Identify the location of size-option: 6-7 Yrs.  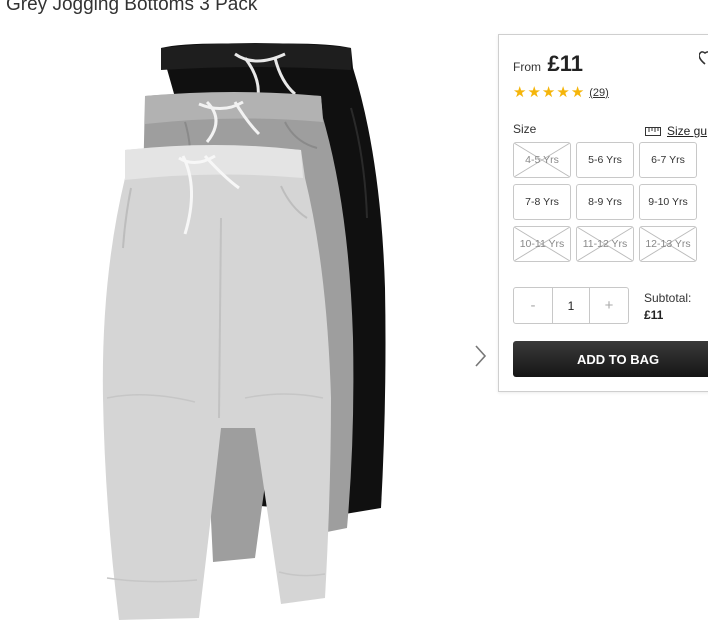
(668, 160).